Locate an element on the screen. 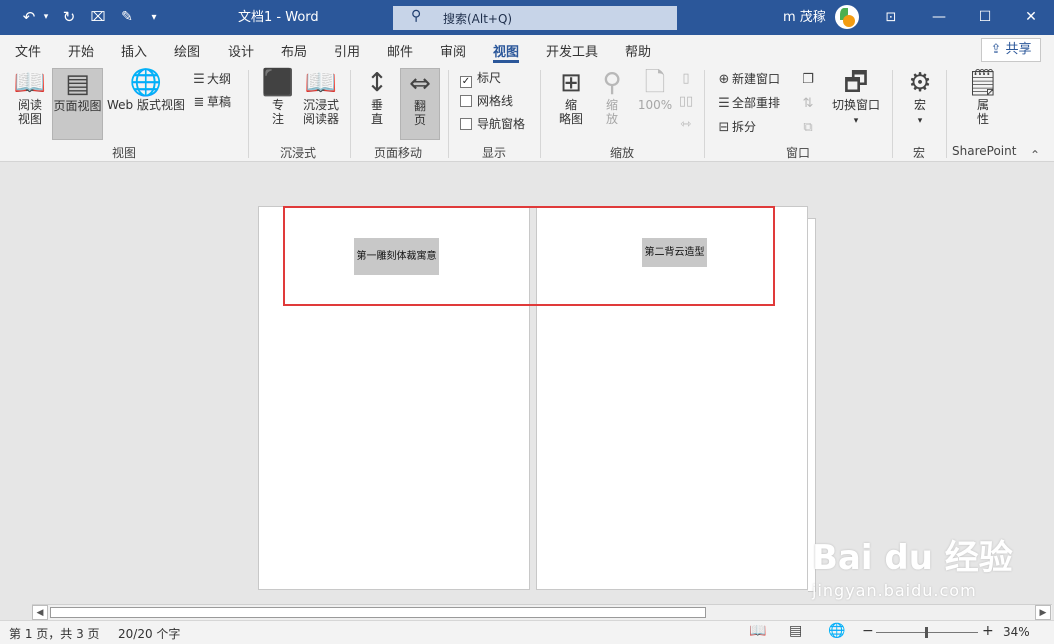  synchronous-scrolling-button: ⇅ is located at coordinates (808, 103).